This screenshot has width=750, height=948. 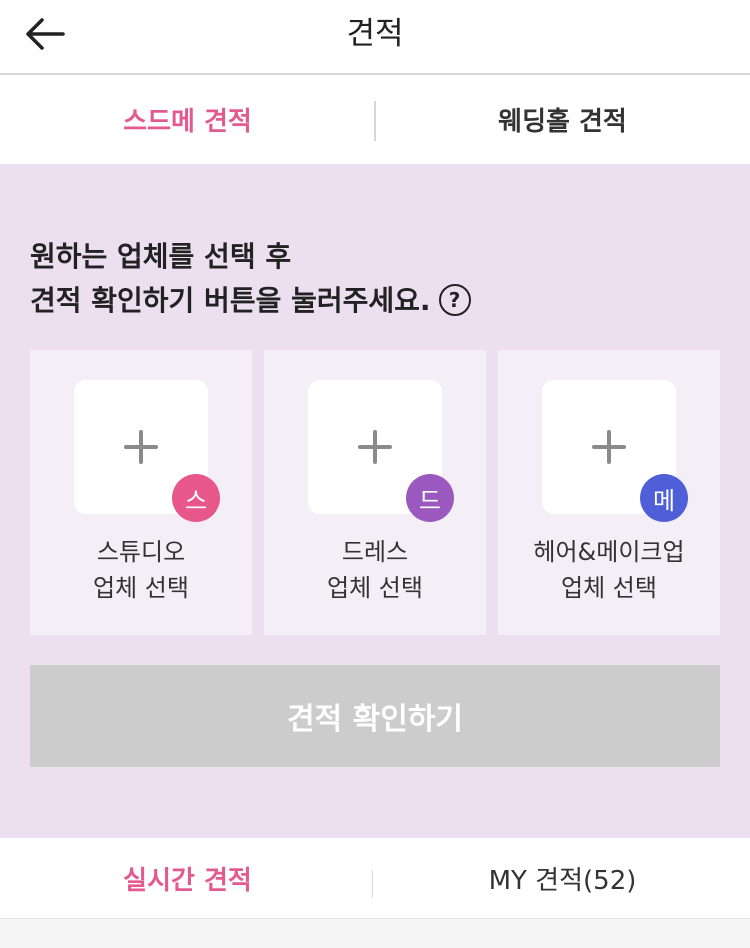 What do you see at coordinates (609, 570) in the screenshot?
I see `vendor-label: 헤어&메이크업 업체 선택` at bounding box center [609, 570].